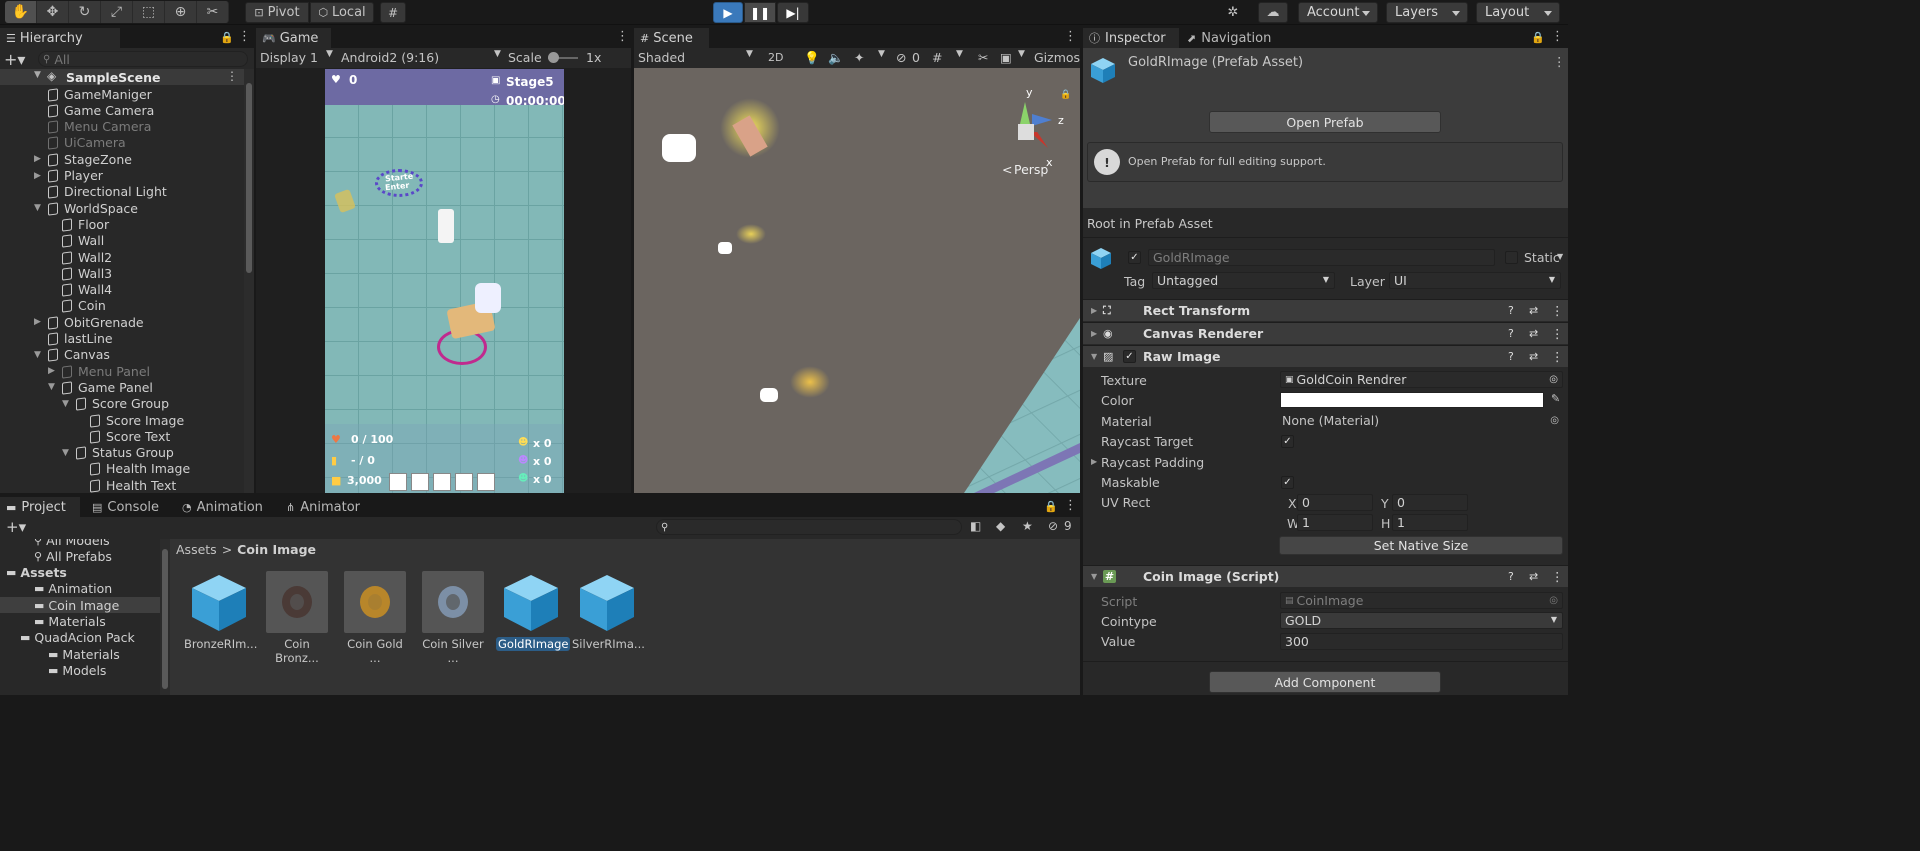  Describe the element at coordinates (80, 605) in the screenshot. I see `project-tree-item: ▬ Coin Image` at that location.